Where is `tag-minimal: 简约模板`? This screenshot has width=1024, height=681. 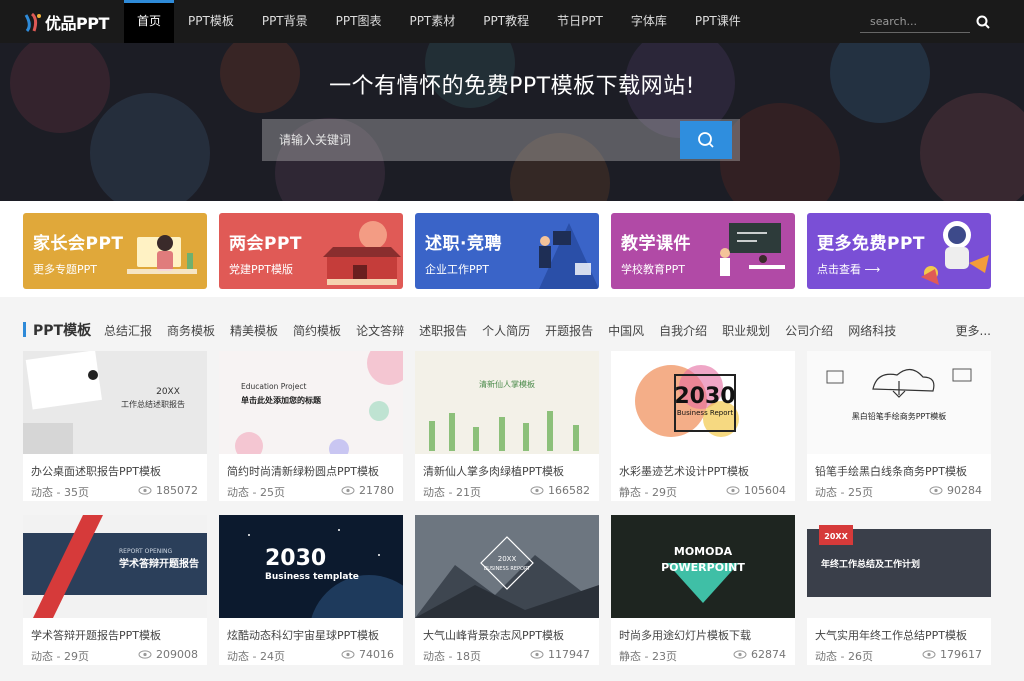 tag-minimal: 简约模板 is located at coordinates (317, 330).